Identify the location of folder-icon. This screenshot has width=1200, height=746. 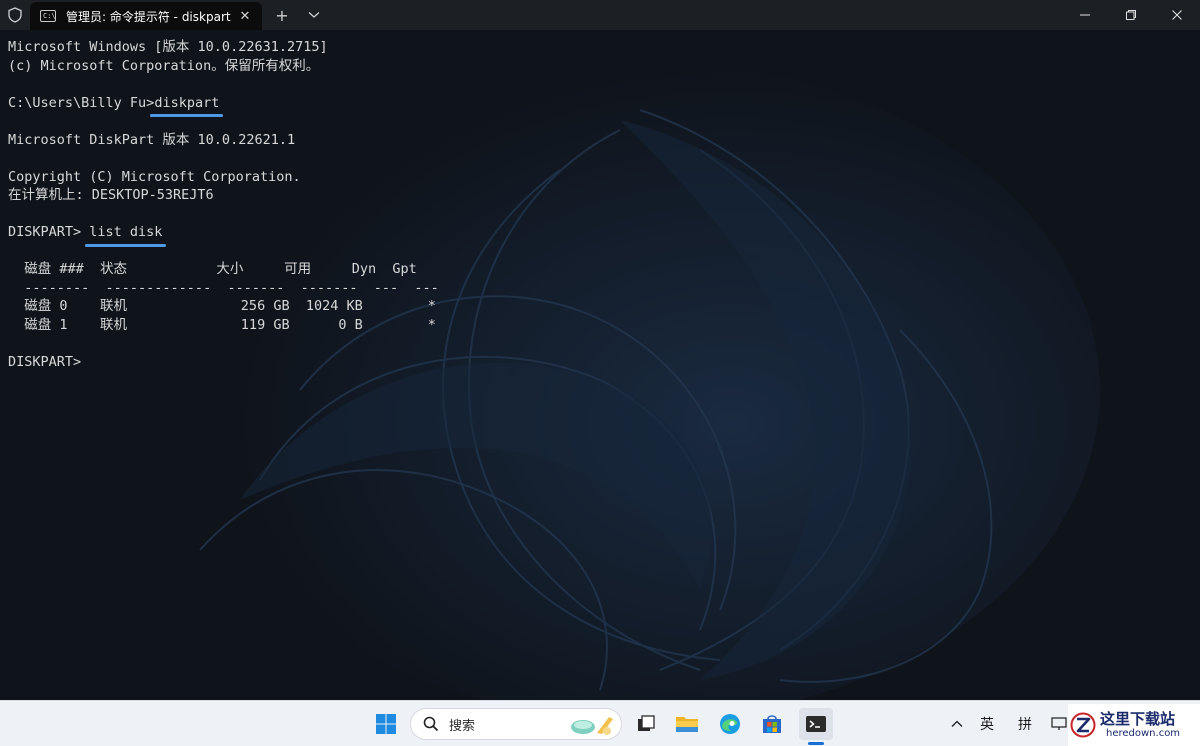
(687, 724).